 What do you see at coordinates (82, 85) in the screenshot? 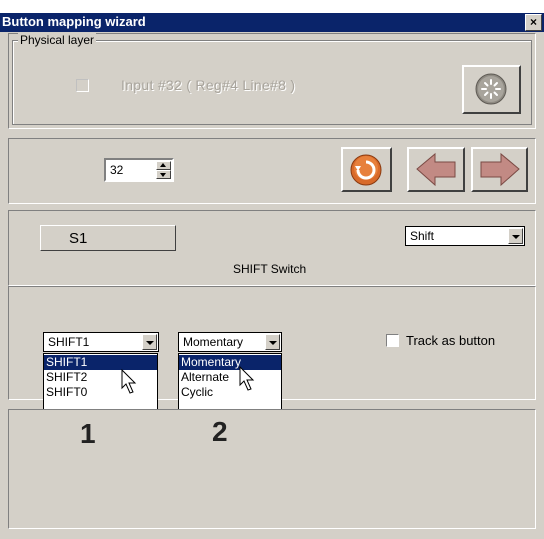
I see `physical-checkbox` at bounding box center [82, 85].